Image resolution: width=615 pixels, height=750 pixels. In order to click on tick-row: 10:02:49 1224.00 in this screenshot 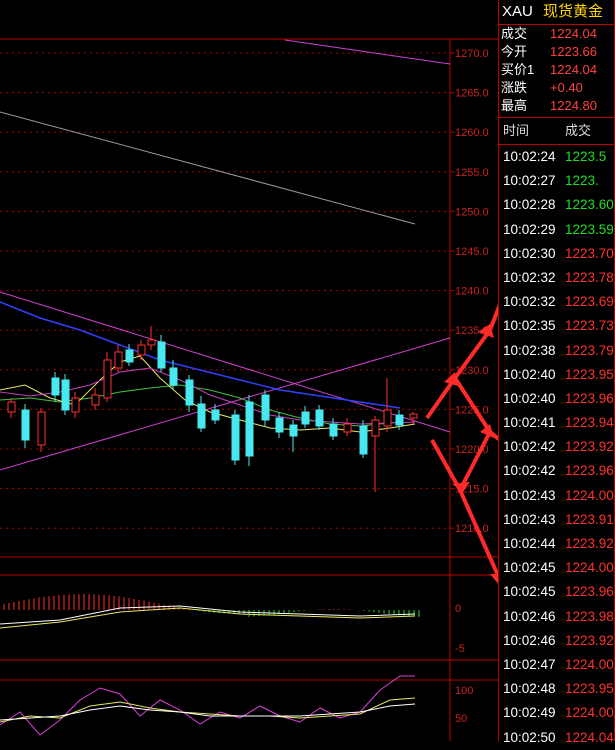, I will do `click(556, 713)`.